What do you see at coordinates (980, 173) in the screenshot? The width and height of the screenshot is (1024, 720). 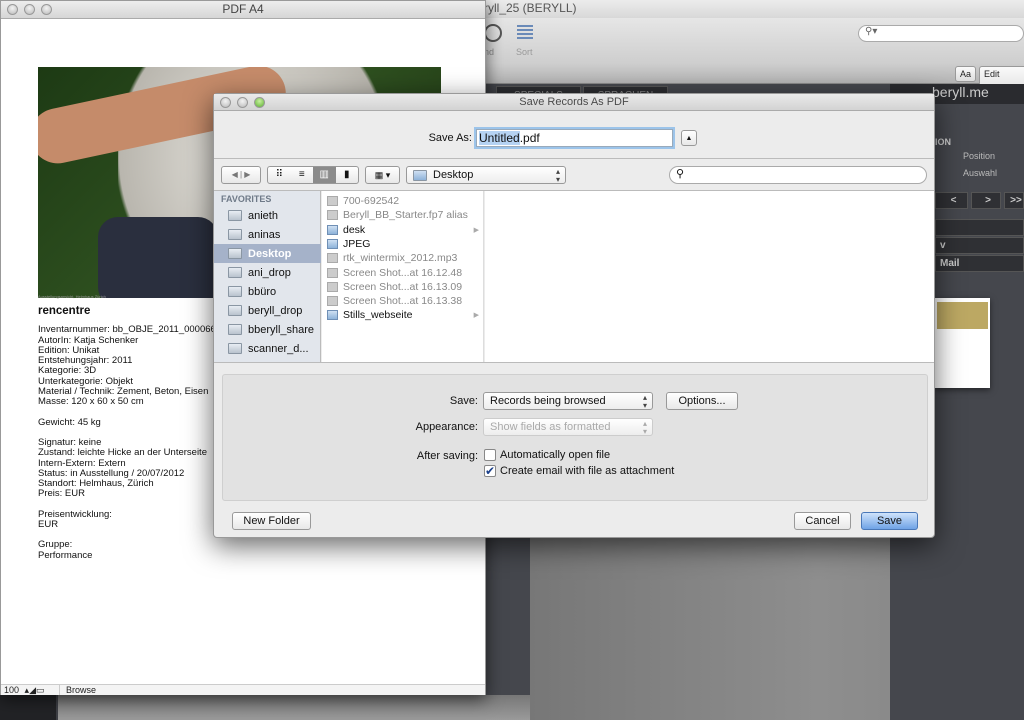 I see `auswahl-label: Auswahl` at bounding box center [980, 173].